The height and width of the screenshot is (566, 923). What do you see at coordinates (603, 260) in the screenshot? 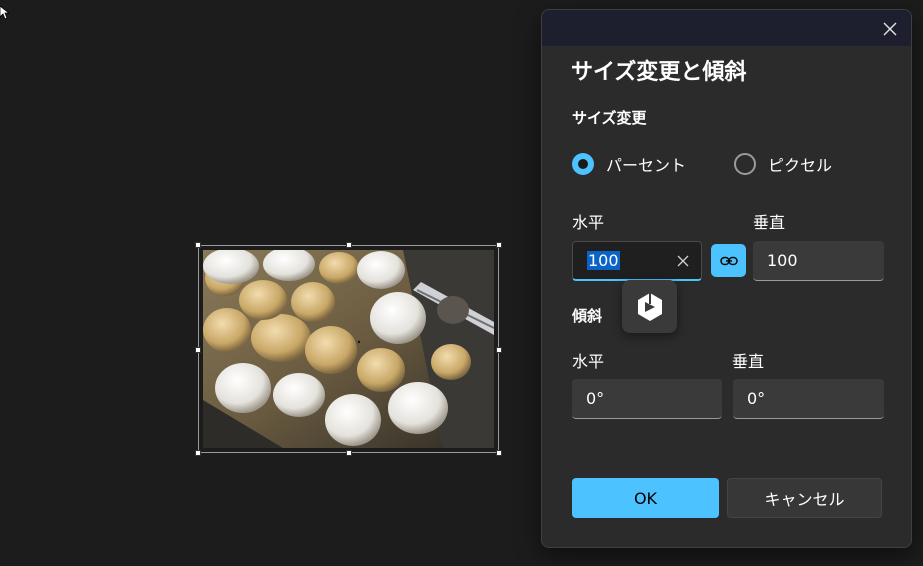
I see `resize-horizontal-value: 100` at bounding box center [603, 260].